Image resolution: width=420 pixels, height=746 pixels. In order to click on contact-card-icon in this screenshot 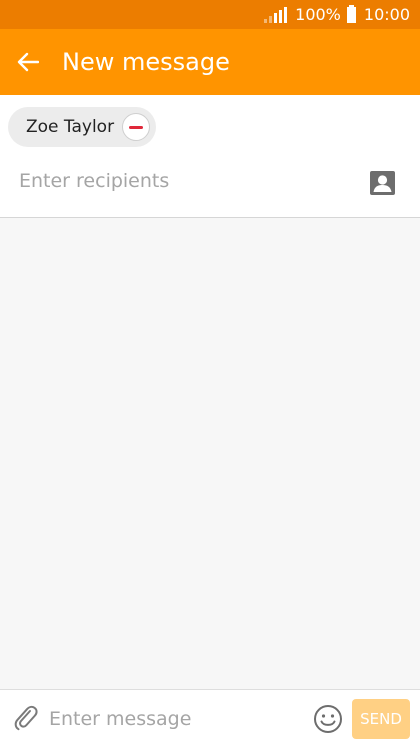, I will do `click(382, 183)`.